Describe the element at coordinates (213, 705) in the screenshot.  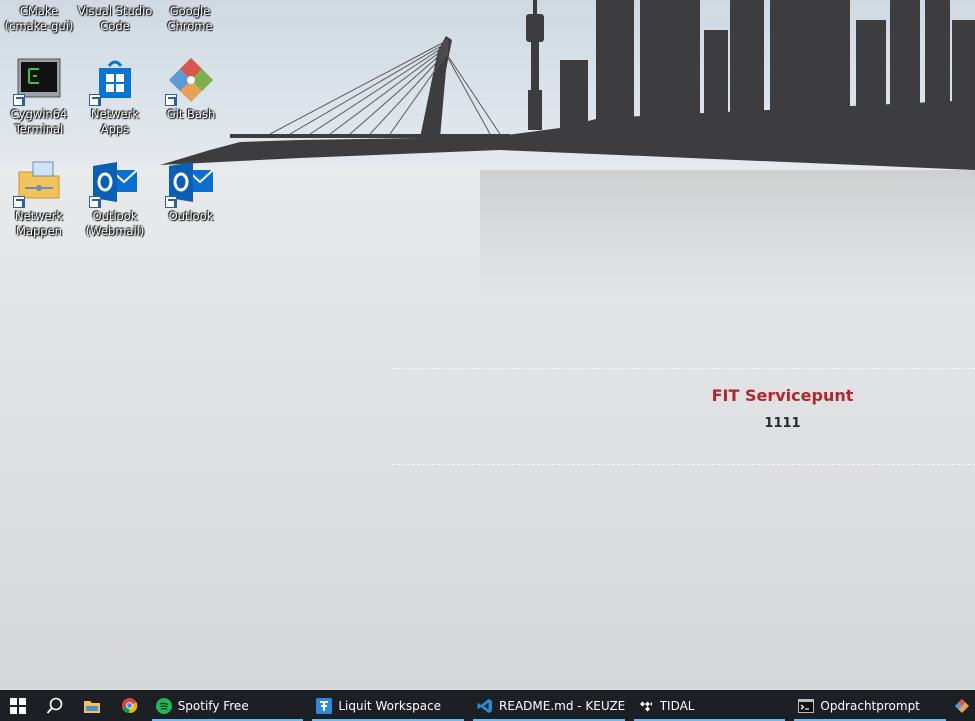
I see `taskbar-app-label: Spotify Free` at that location.